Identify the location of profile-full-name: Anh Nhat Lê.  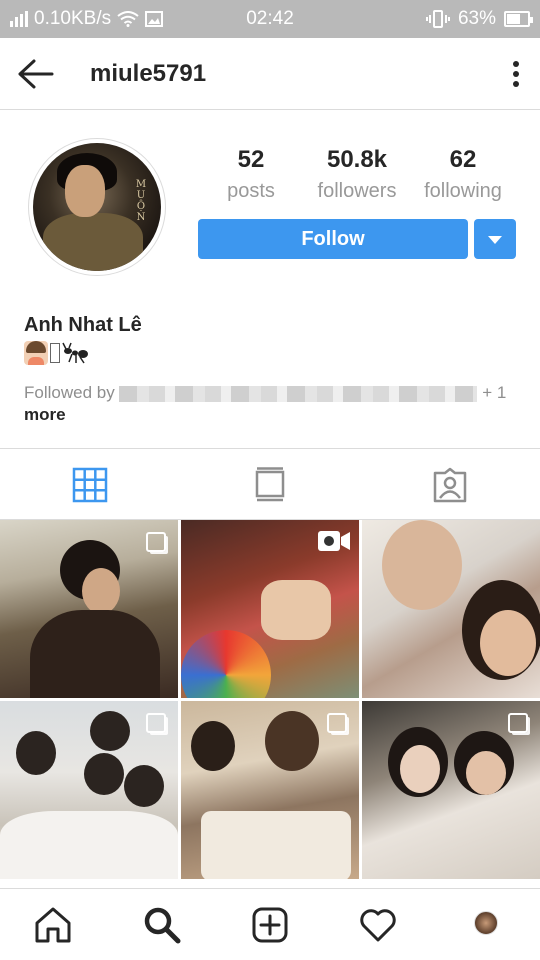
(83, 325).